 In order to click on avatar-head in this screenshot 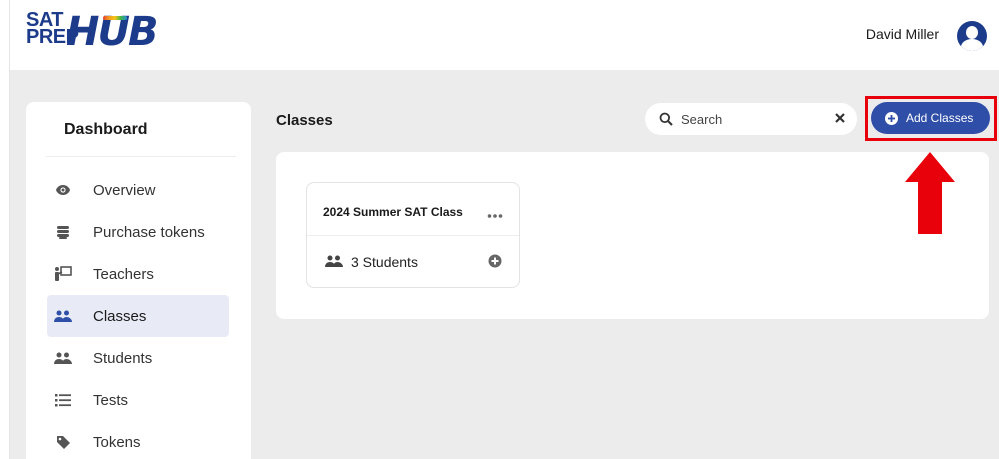, I will do `click(972, 32)`.